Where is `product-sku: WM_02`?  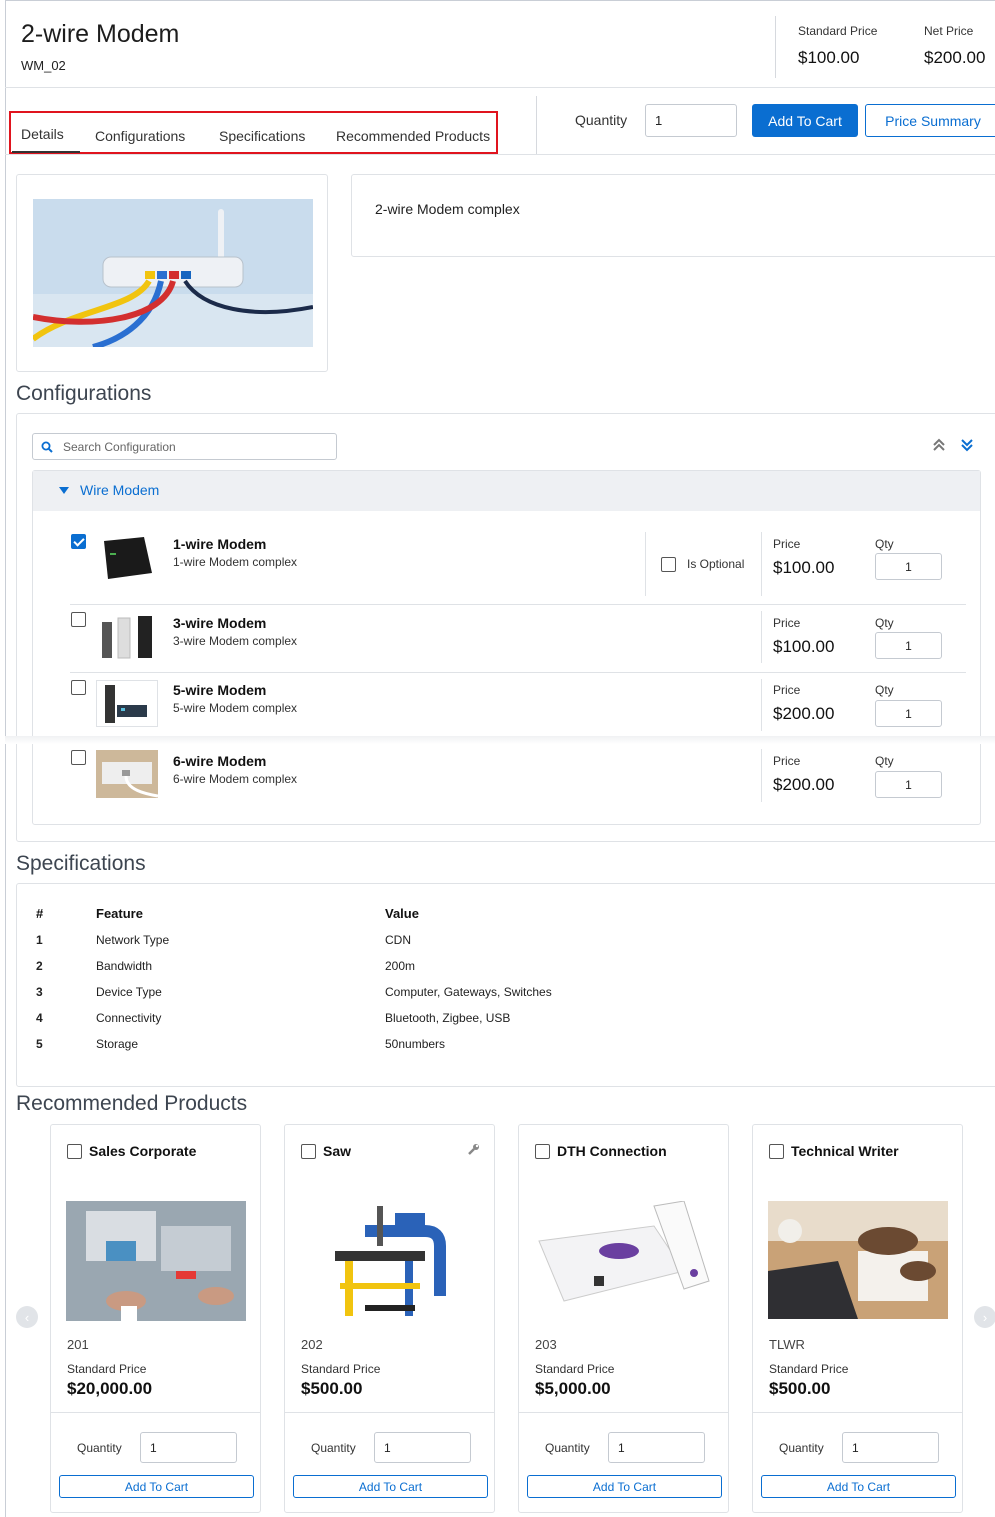
product-sku: WM_02 is located at coordinates (43, 65).